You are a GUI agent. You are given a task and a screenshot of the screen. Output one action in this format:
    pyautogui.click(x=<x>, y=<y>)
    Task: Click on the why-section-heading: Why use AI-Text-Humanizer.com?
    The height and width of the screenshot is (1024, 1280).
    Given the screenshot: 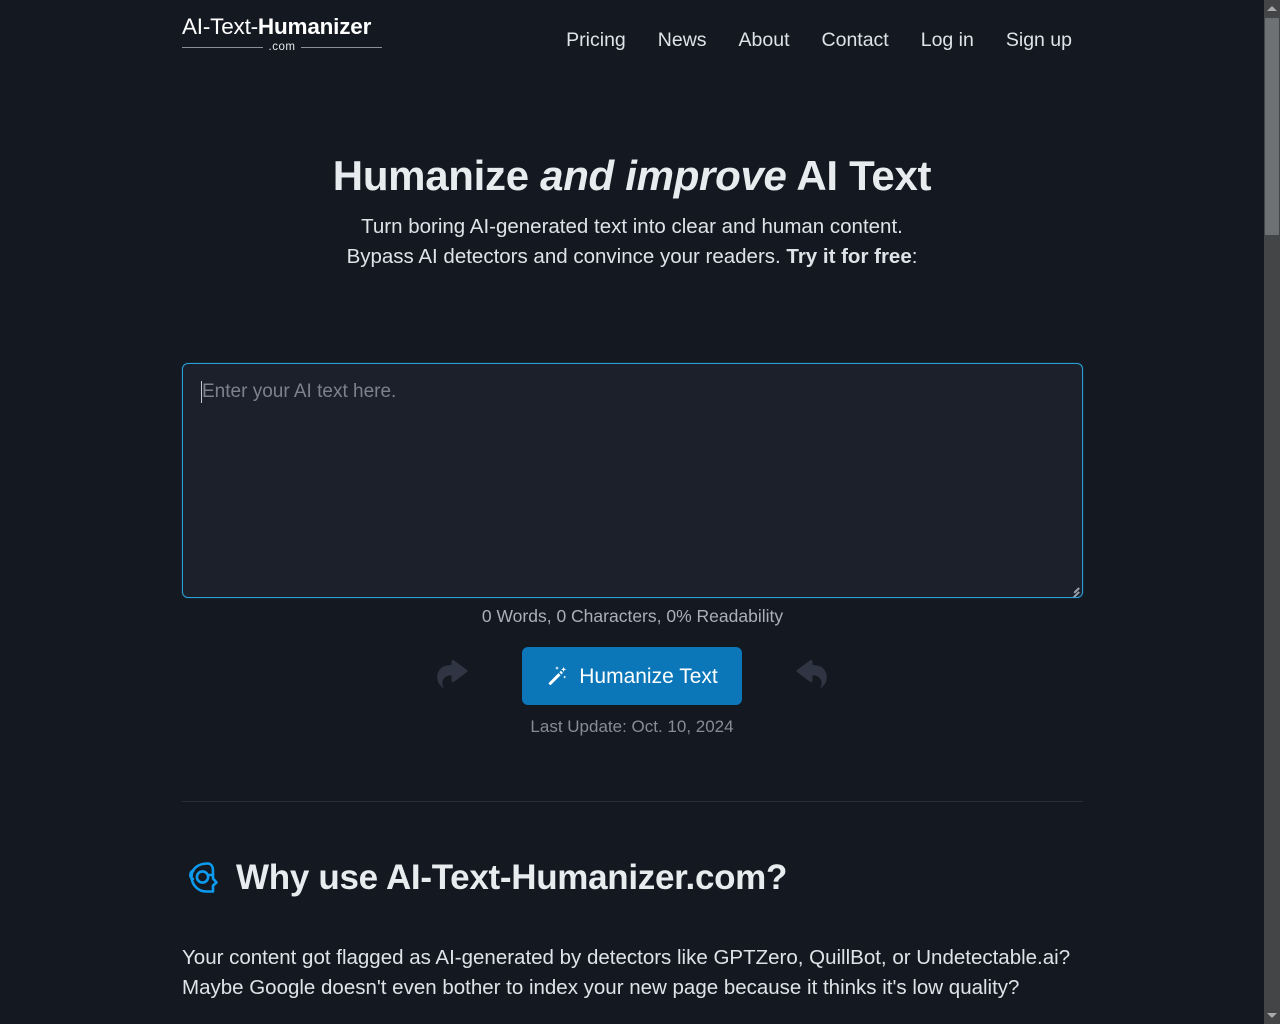 What is the action you would take?
    pyautogui.click(x=484, y=878)
    